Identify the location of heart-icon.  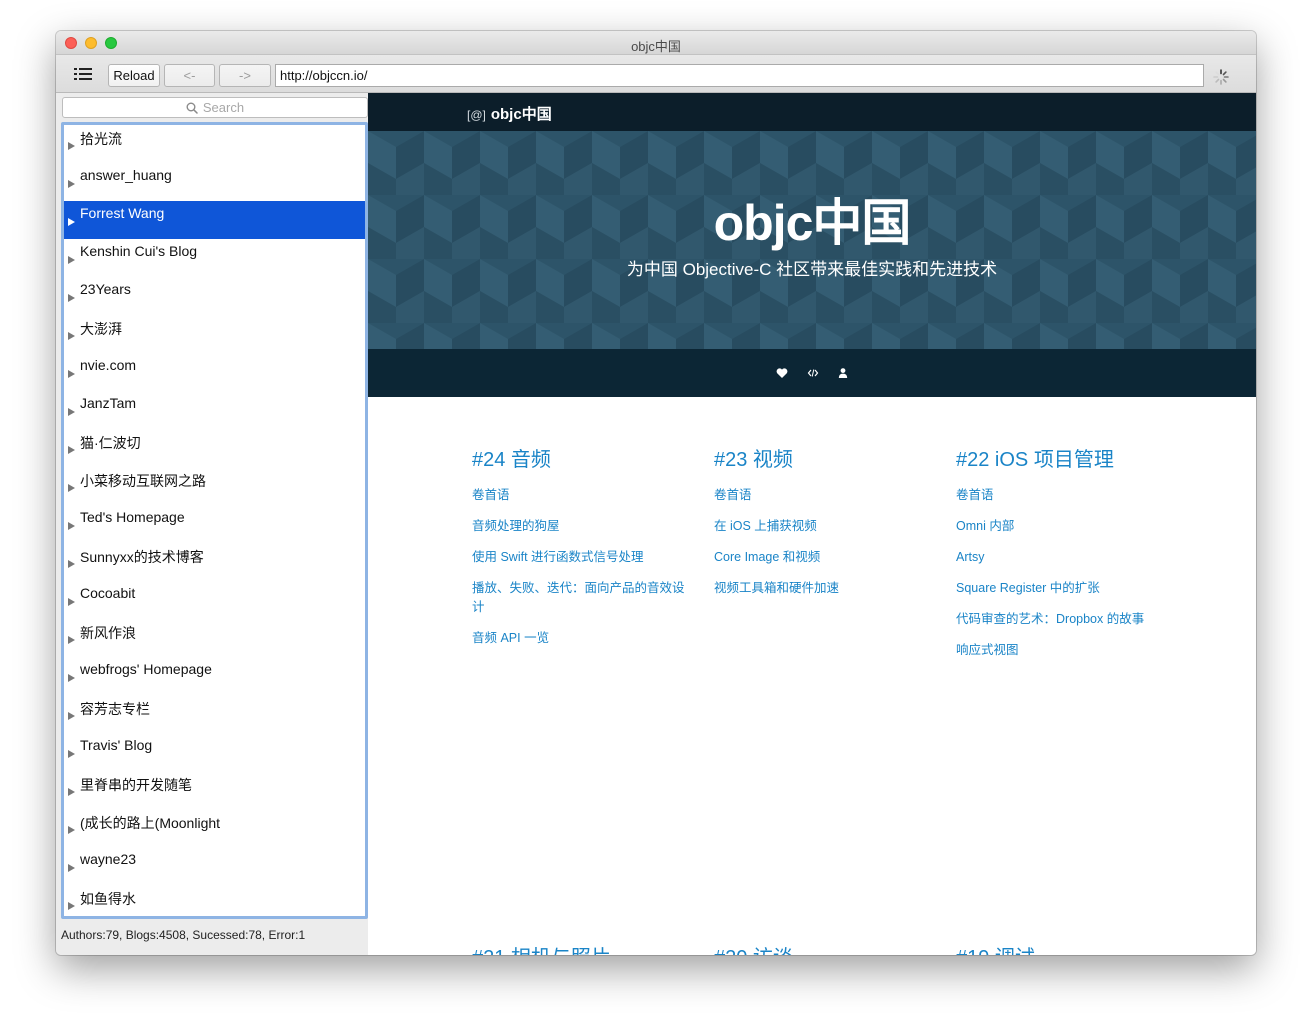
(782, 373).